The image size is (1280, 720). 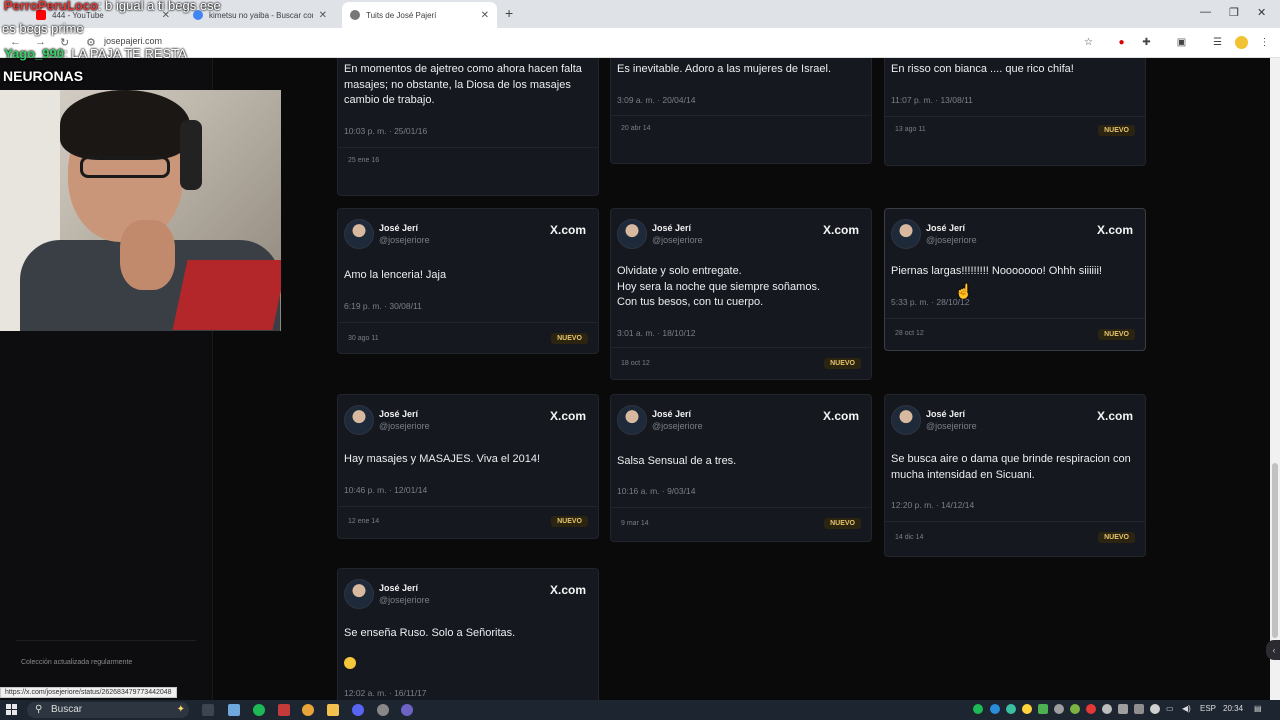 What do you see at coordinates (1155, 709) in the screenshot?
I see `microphone-icon` at bounding box center [1155, 709].